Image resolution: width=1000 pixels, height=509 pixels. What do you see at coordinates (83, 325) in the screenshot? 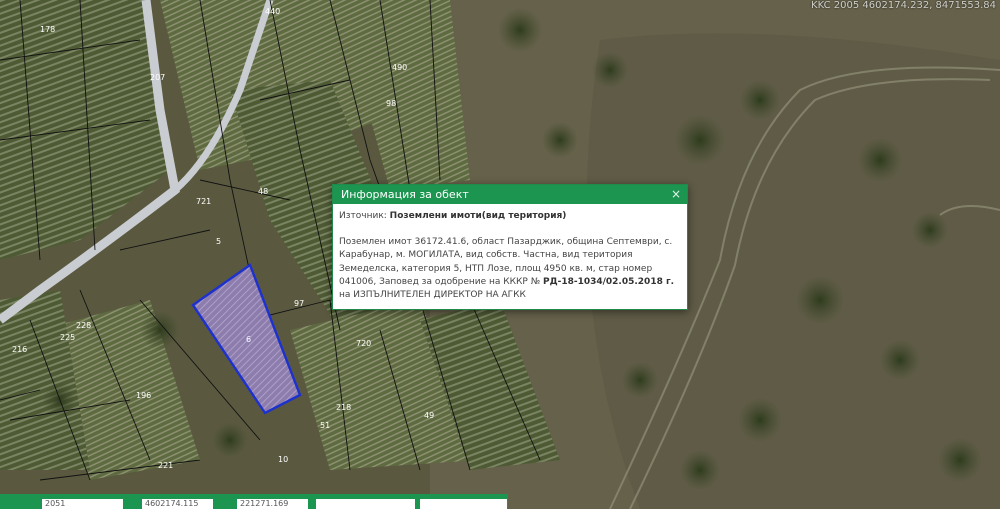
I see `parcel-number: 228` at bounding box center [83, 325].